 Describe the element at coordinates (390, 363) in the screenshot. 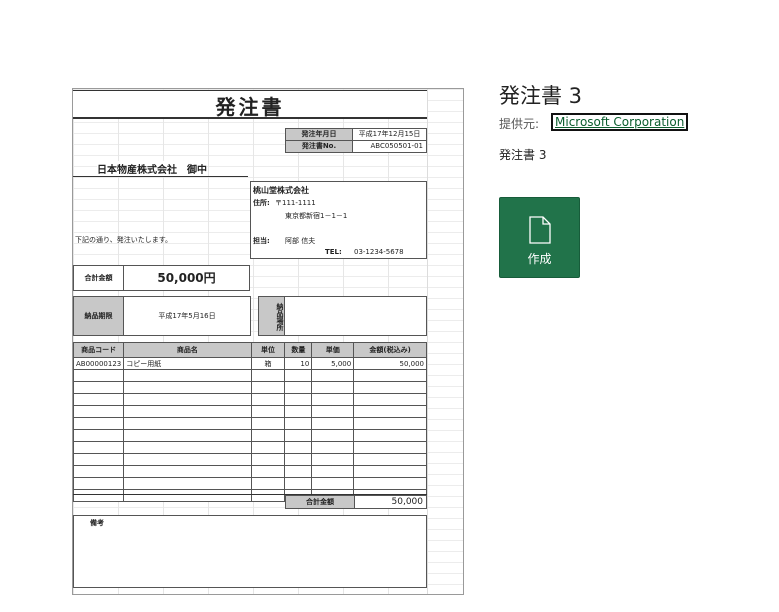

I see `table-cell: 50,000` at that location.